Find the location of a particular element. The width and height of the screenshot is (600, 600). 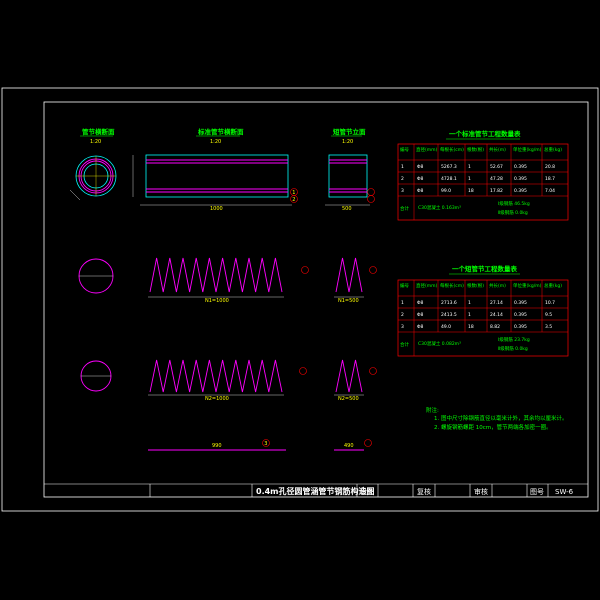

standard-title: 标准管节横断面 is located at coordinates (220, 131).